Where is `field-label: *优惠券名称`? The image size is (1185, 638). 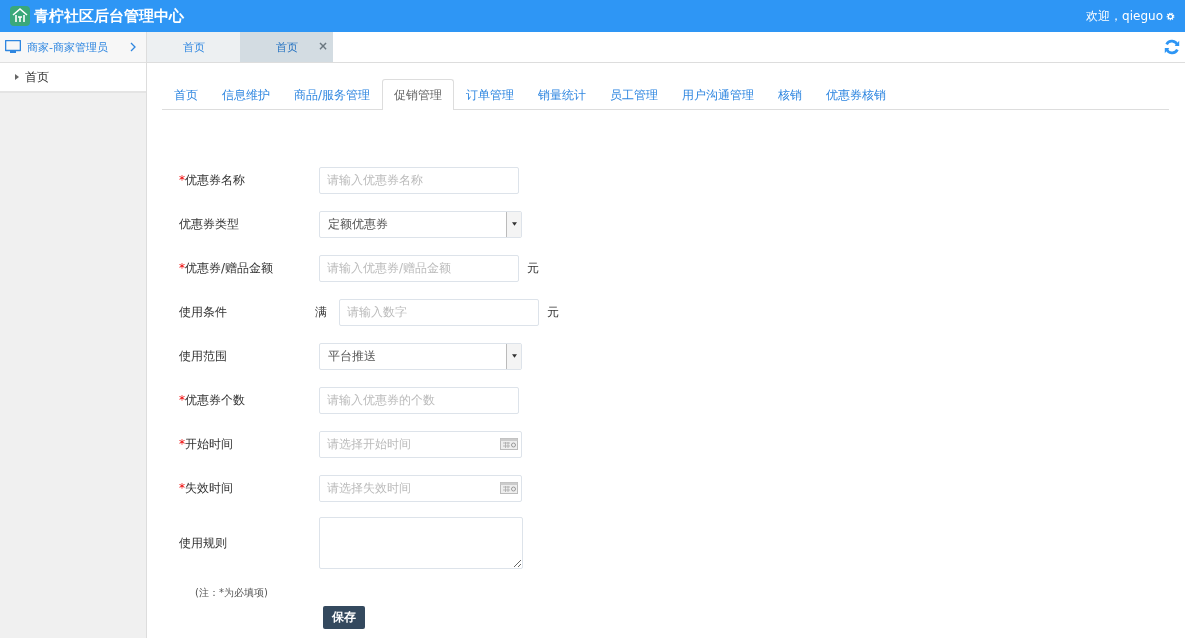
field-label: *优惠券名称 is located at coordinates (212, 180).